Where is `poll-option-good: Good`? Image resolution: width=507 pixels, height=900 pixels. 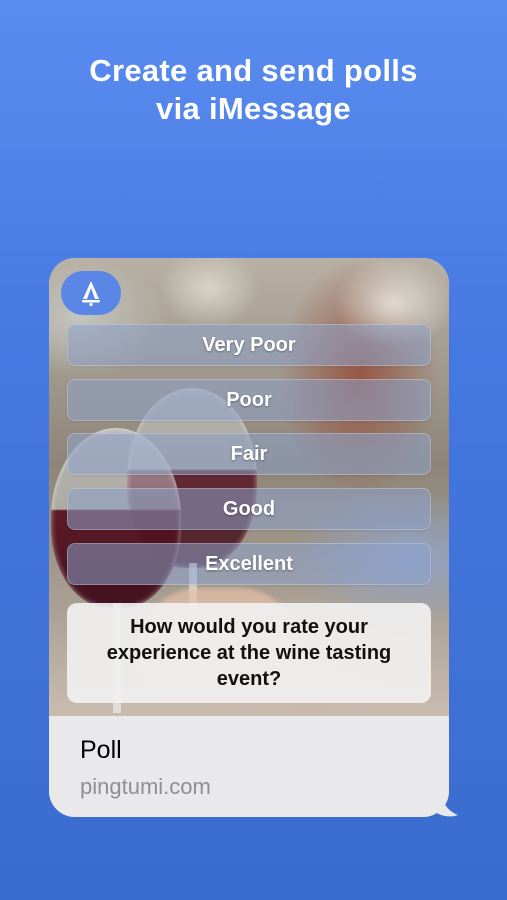 poll-option-good: Good is located at coordinates (249, 509).